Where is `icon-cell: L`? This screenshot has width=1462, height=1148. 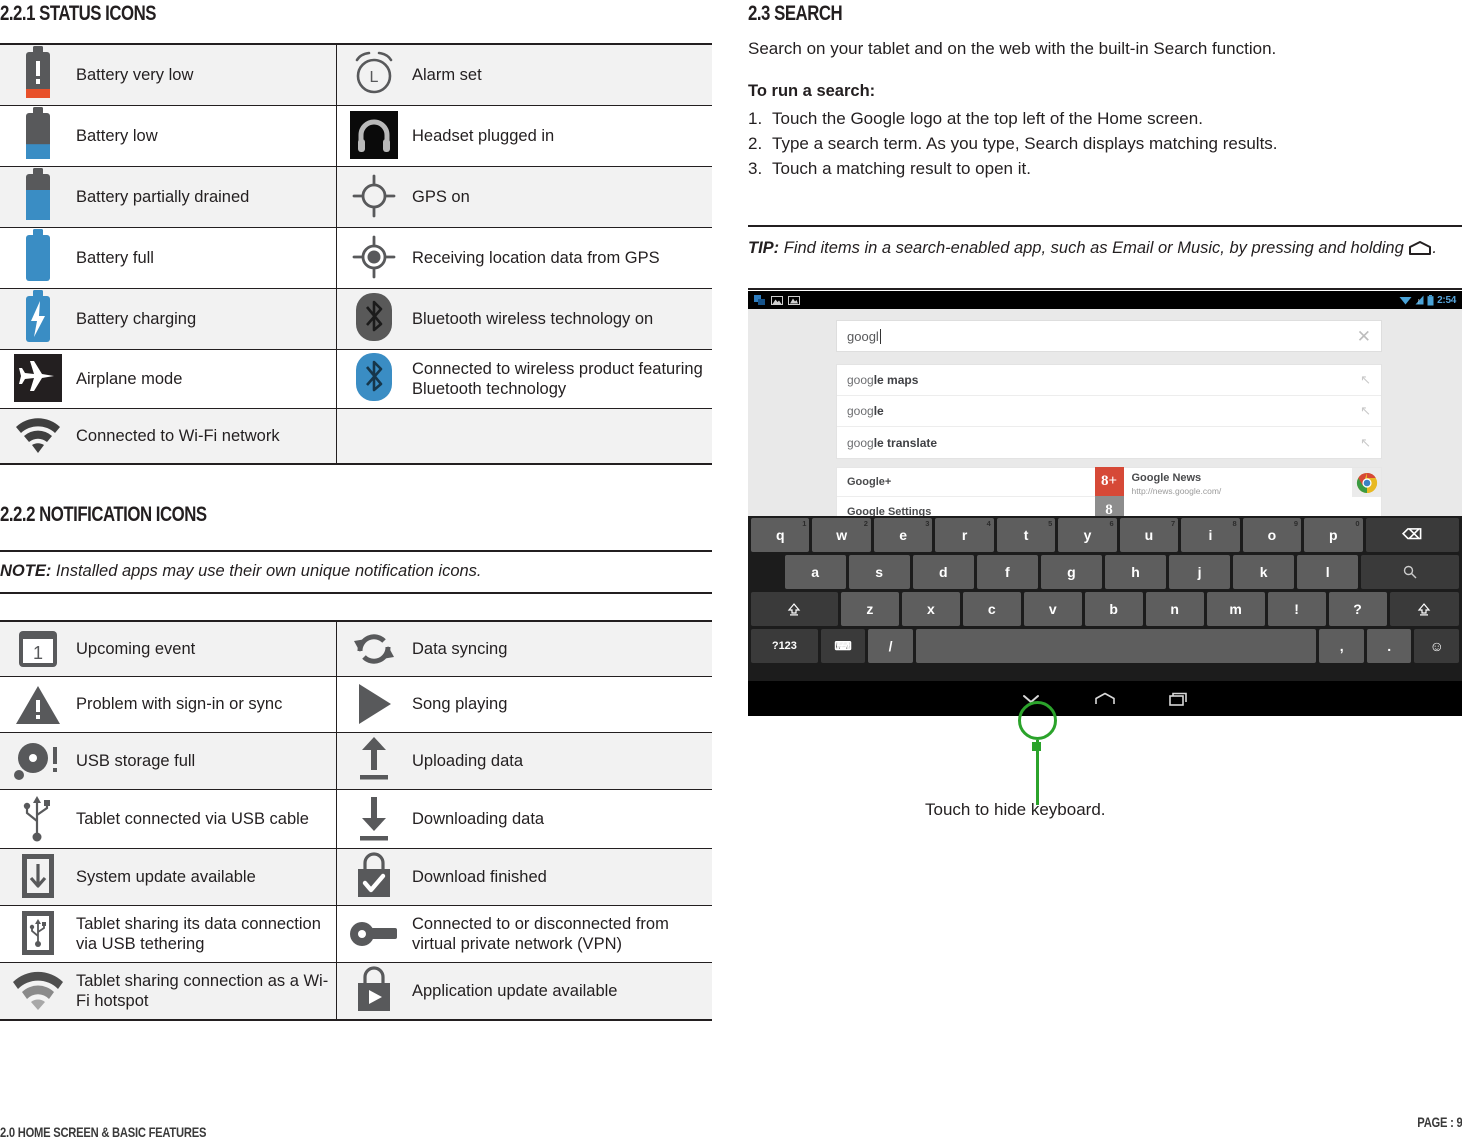 icon-cell: L is located at coordinates (373, 75).